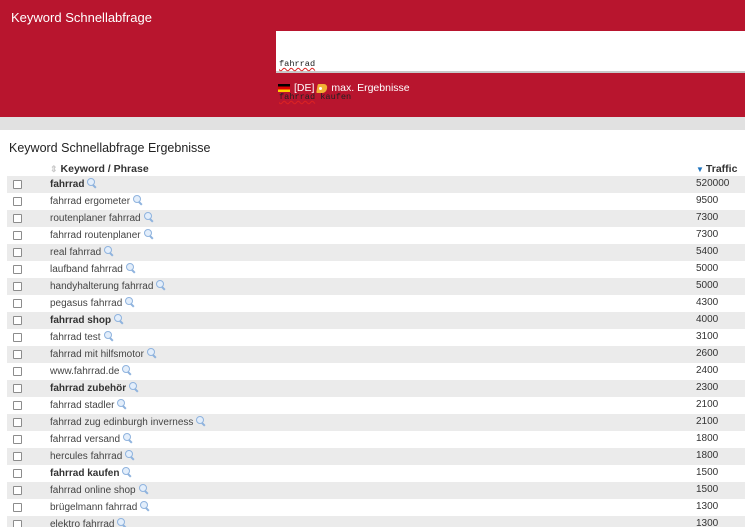 The image size is (745, 527). I want to click on keyword-cell: hercules fahrrad, so click(92, 456).